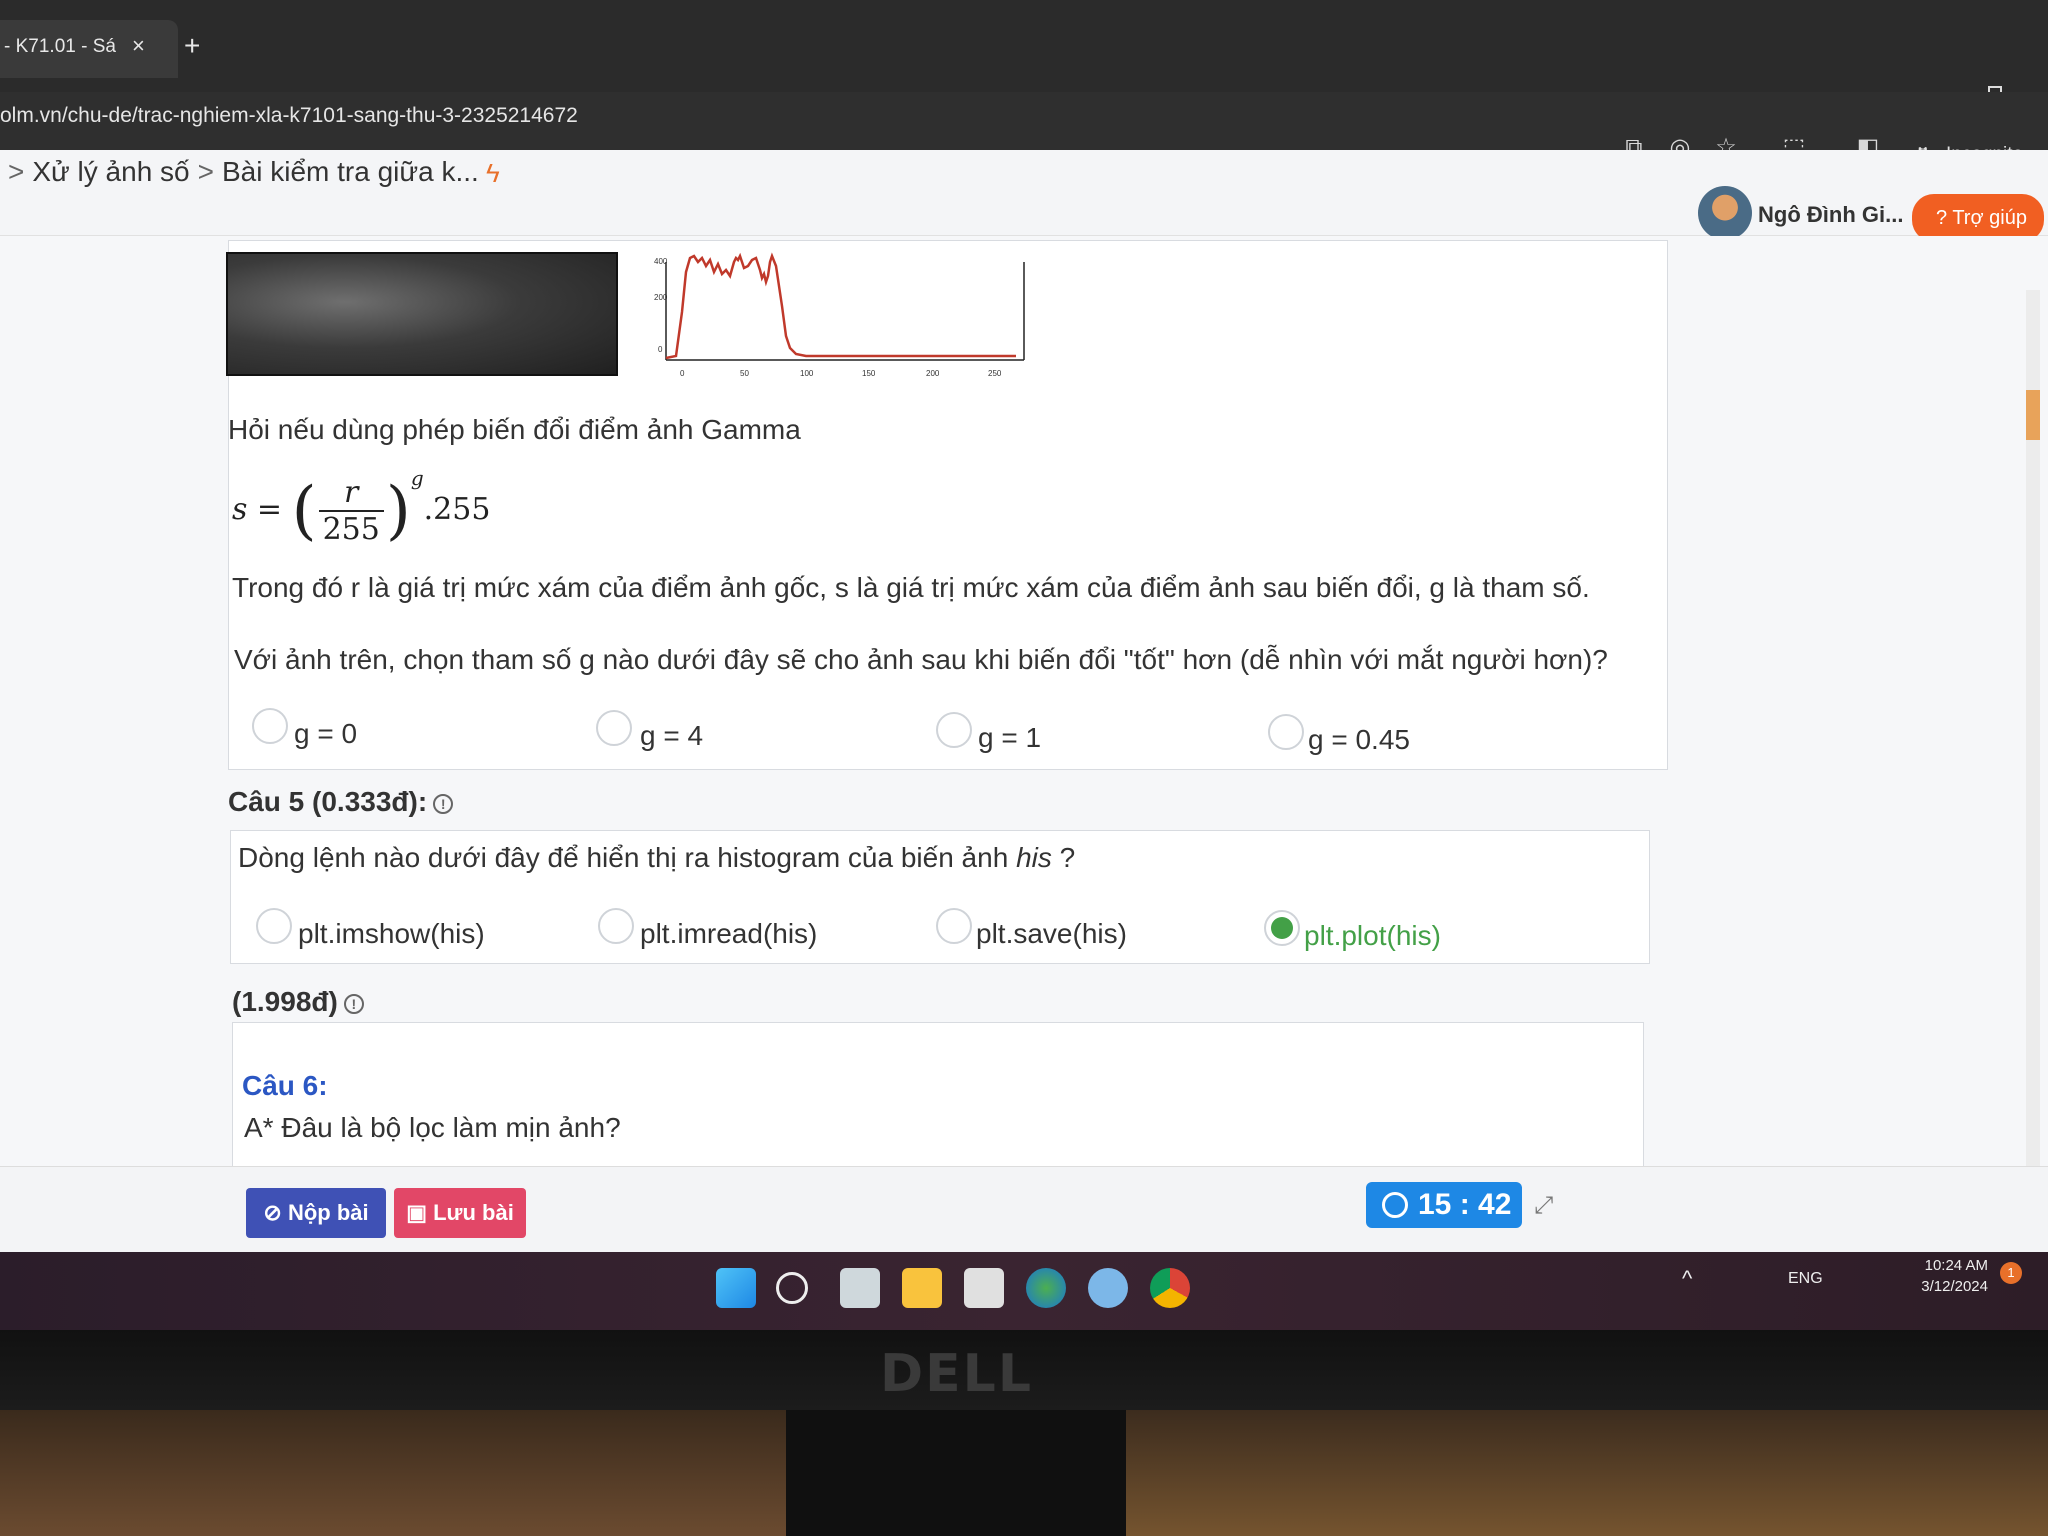 The width and height of the screenshot is (2048, 1536). I want to click on save-icon: ▣, so click(420, 1212).